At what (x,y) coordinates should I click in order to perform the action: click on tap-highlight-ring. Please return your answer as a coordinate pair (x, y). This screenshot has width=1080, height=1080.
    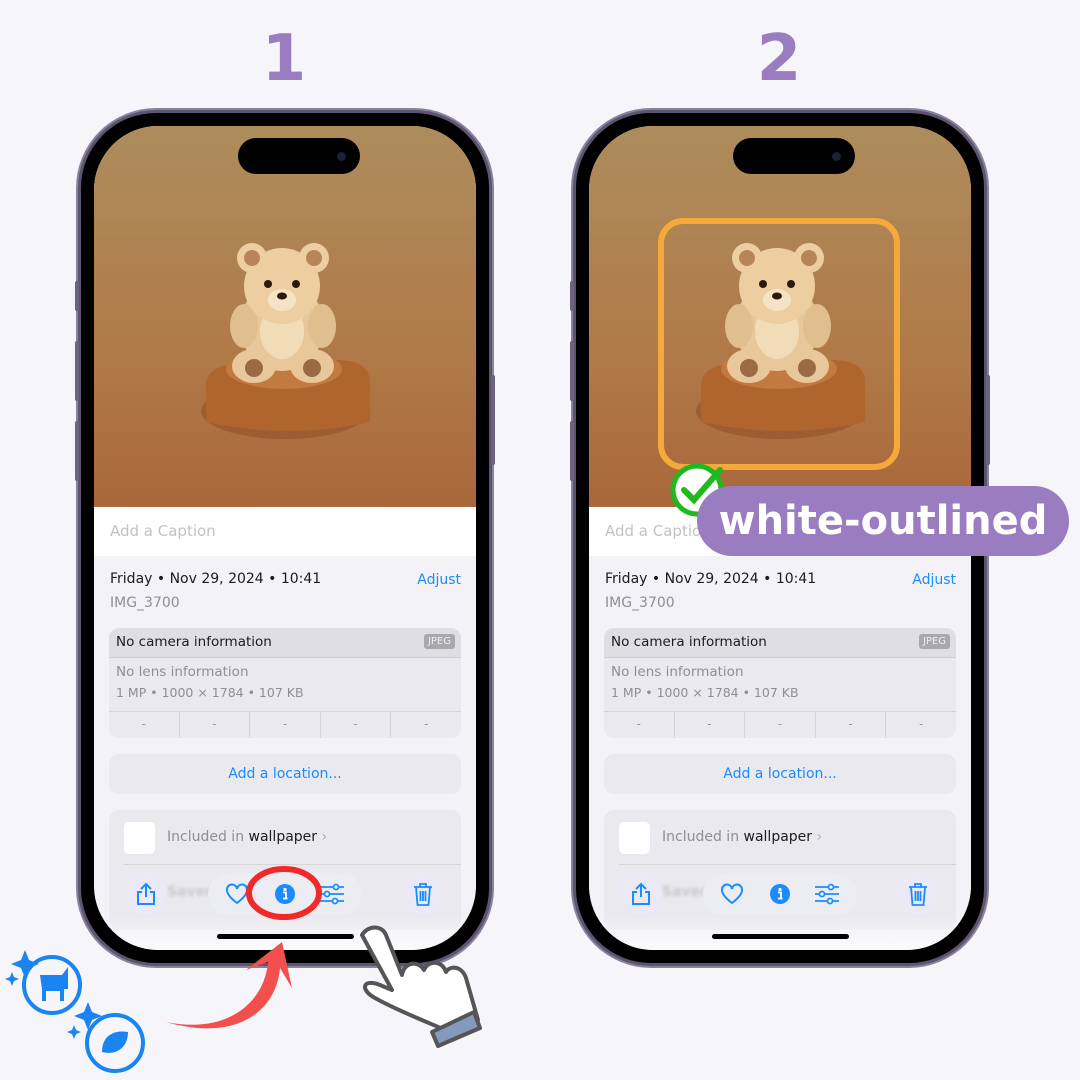
    Looking at the image, I should click on (284, 893).